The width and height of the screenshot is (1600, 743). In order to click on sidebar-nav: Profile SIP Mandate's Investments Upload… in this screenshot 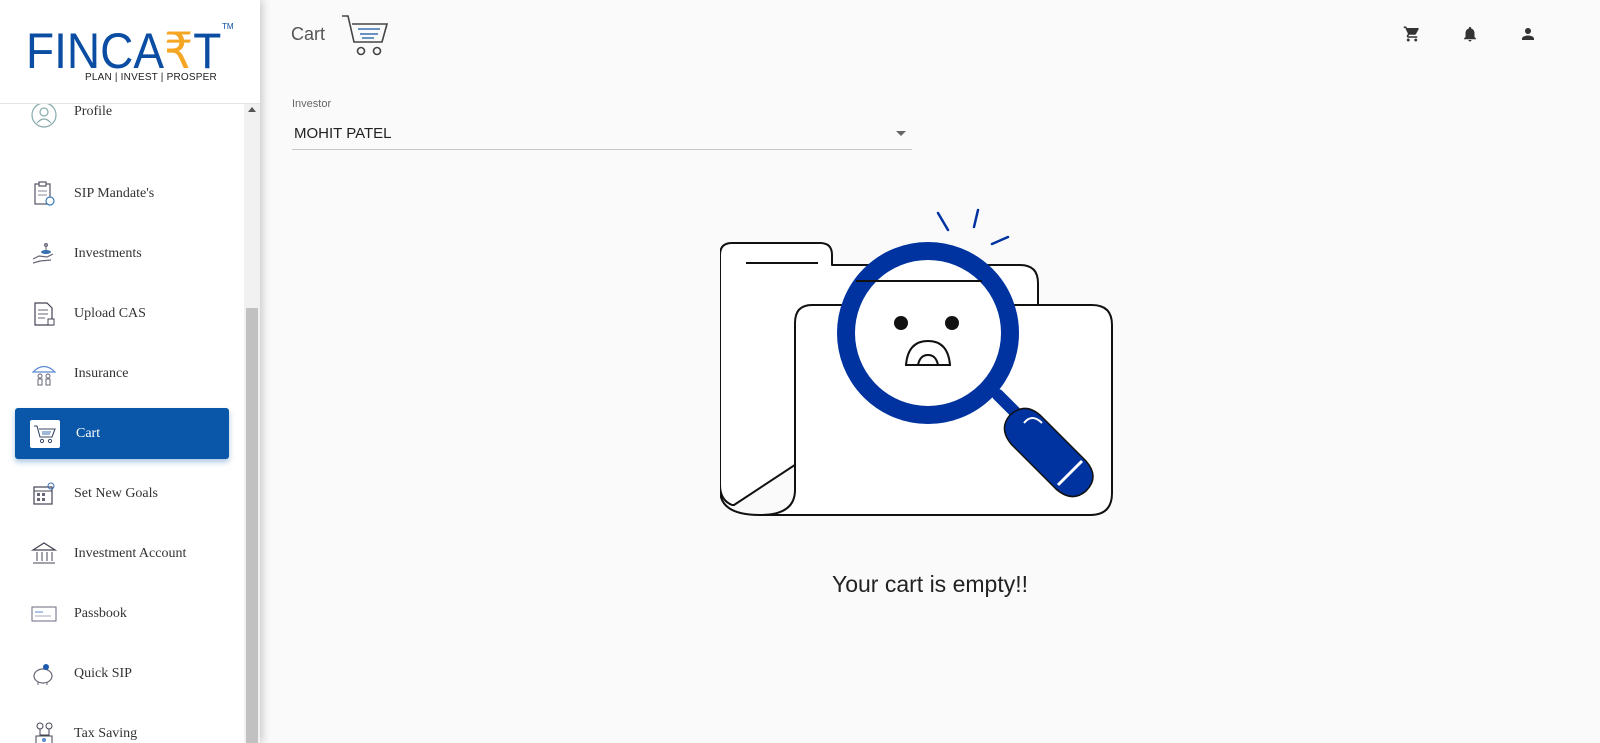, I will do `click(122, 423)`.